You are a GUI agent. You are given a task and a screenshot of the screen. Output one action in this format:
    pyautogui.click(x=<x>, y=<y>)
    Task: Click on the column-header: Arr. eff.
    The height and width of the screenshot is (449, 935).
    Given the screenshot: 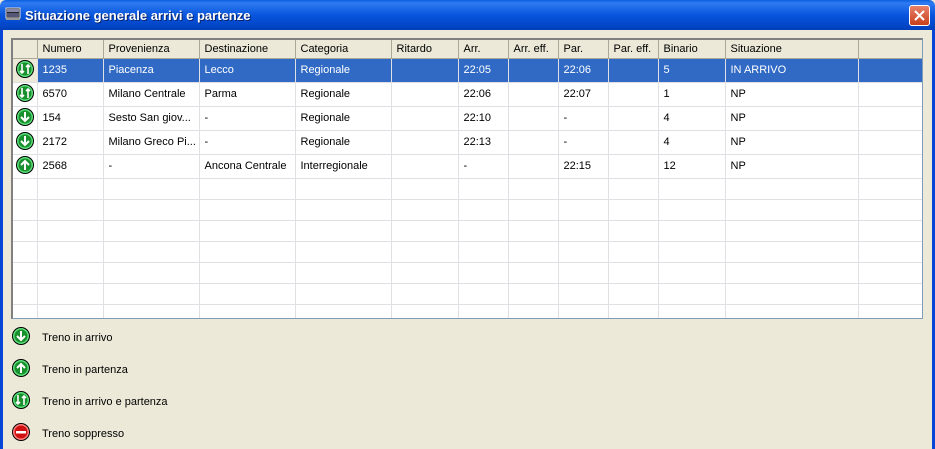 What is the action you would take?
    pyautogui.click(x=533, y=49)
    